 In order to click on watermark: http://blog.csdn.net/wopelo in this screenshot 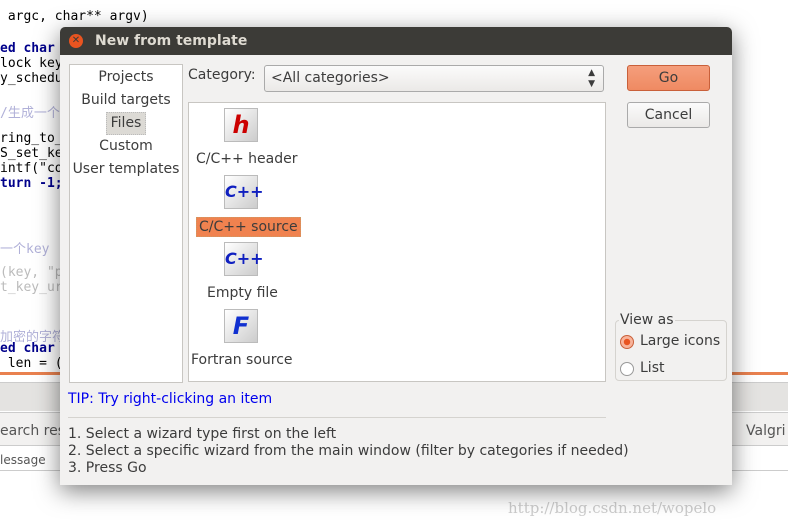, I will do `click(612, 508)`.